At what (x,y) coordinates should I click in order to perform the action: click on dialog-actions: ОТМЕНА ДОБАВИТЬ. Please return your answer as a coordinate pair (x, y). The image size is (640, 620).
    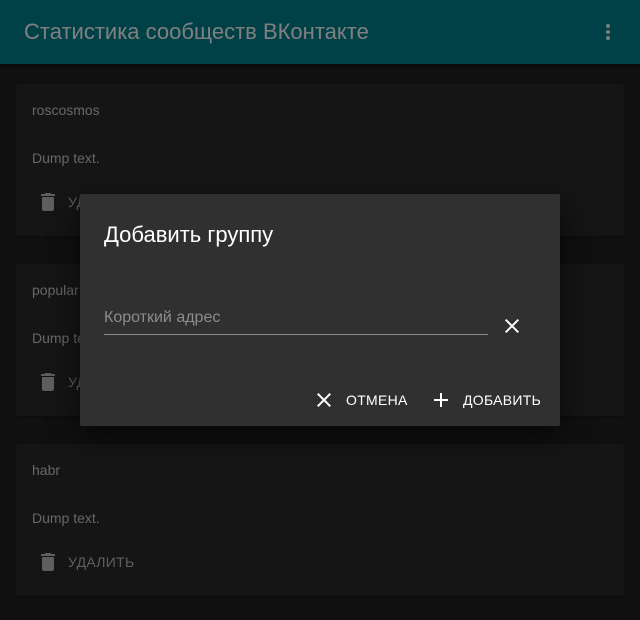
    Looking at the image, I should click on (320, 400).